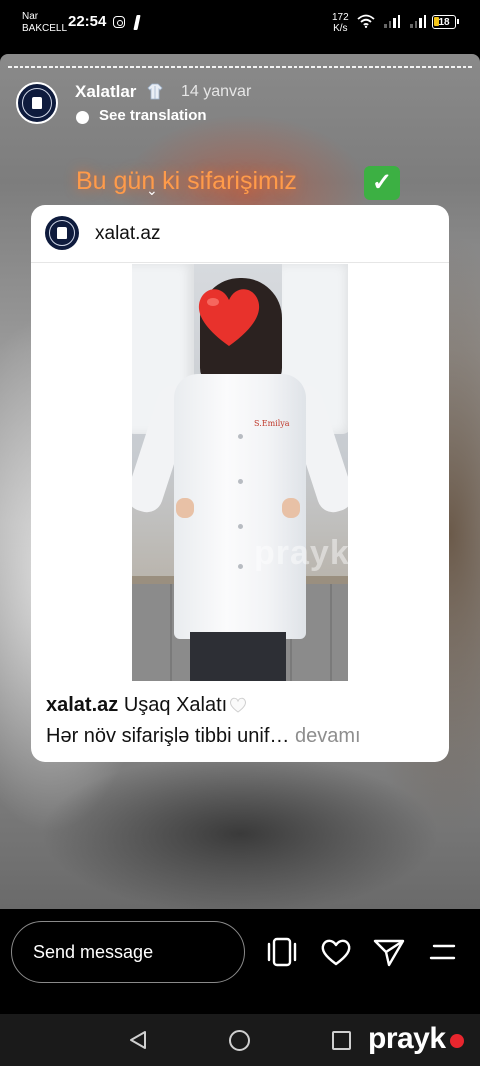  What do you see at coordinates (366, 21) in the screenshot?
I see `wifi-icon` at bounding box center [366, 21].